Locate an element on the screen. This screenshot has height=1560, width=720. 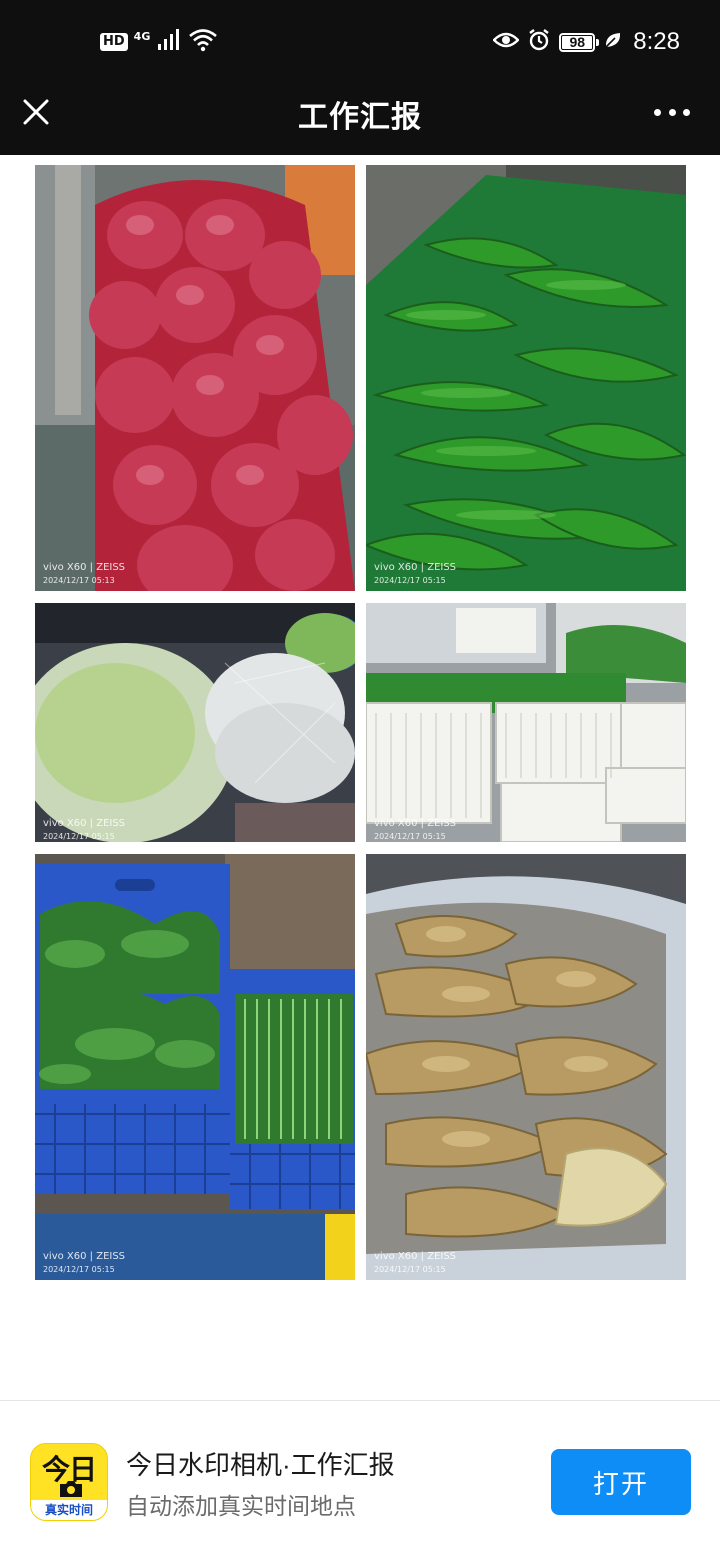
status-bar: HD 4G 98 8:28 is located at coordinates (360, 40).